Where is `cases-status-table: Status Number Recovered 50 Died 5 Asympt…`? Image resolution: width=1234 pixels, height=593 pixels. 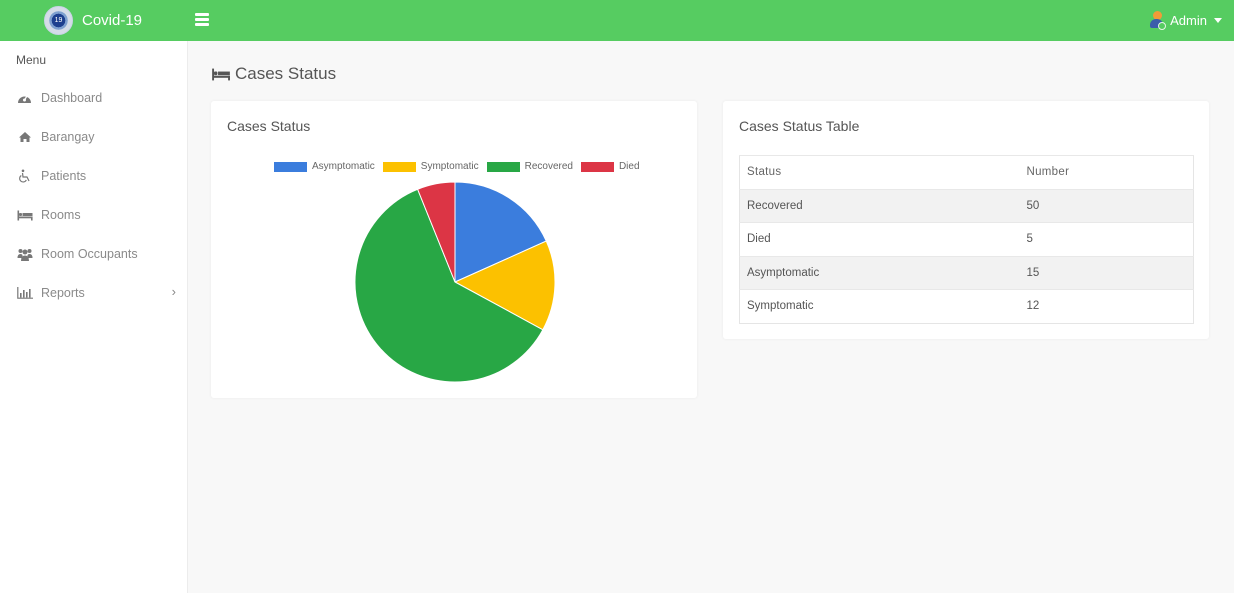 cases-status-table: Status Number Recovered 50 Died 5 Asympt… is located at coordinates (966, 239).